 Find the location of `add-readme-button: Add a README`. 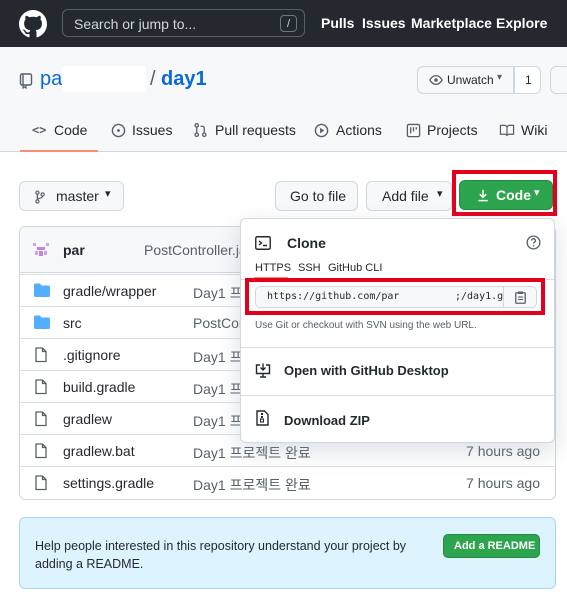

add-readme-button: Add a README is located at coordinates (491, 546).